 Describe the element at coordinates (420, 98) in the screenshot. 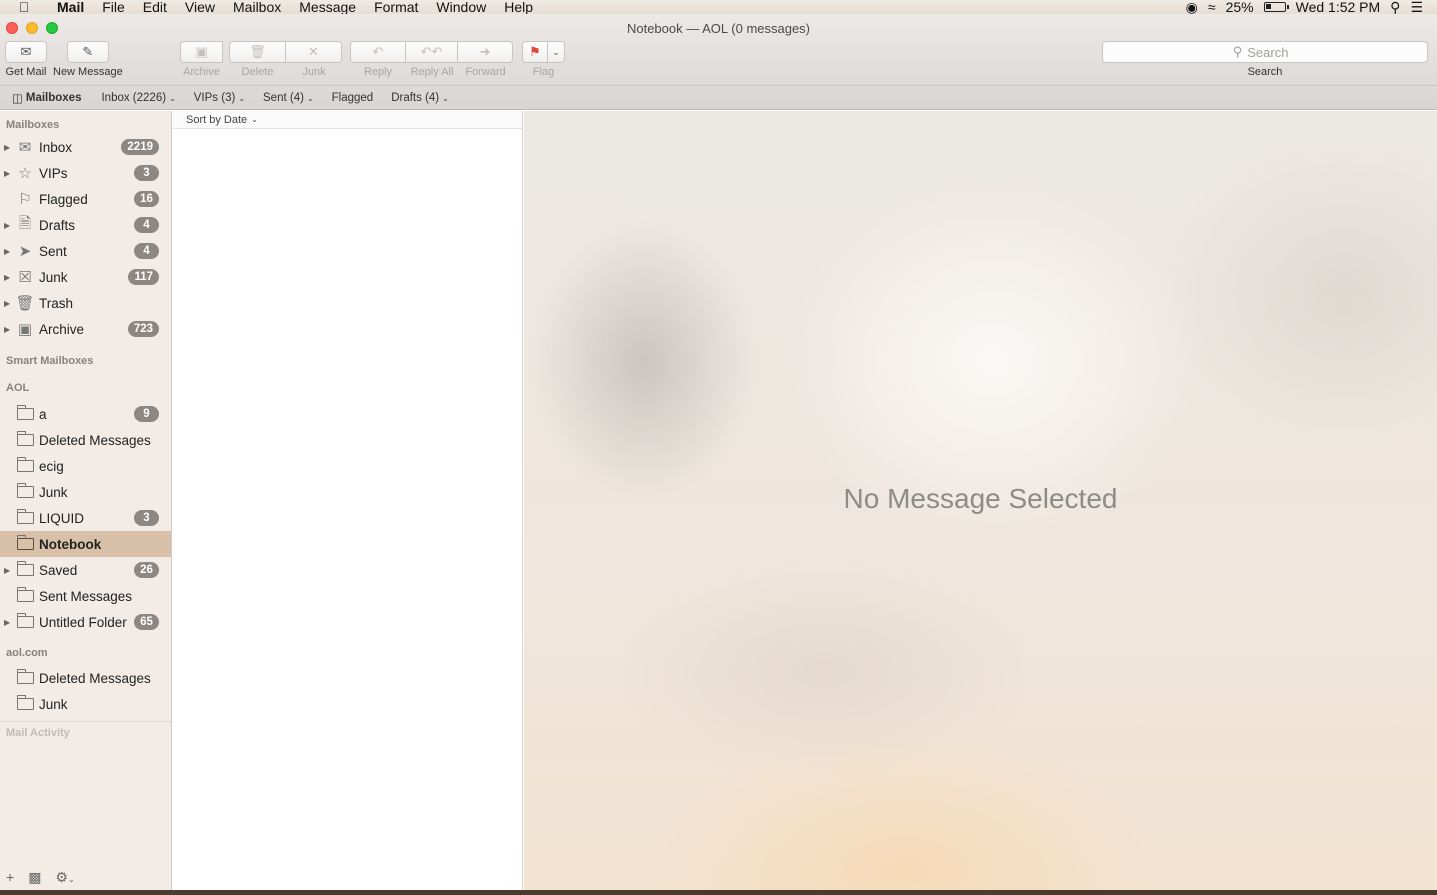

I see `fav-drafts: Drafts (4) ⌄` at that location.